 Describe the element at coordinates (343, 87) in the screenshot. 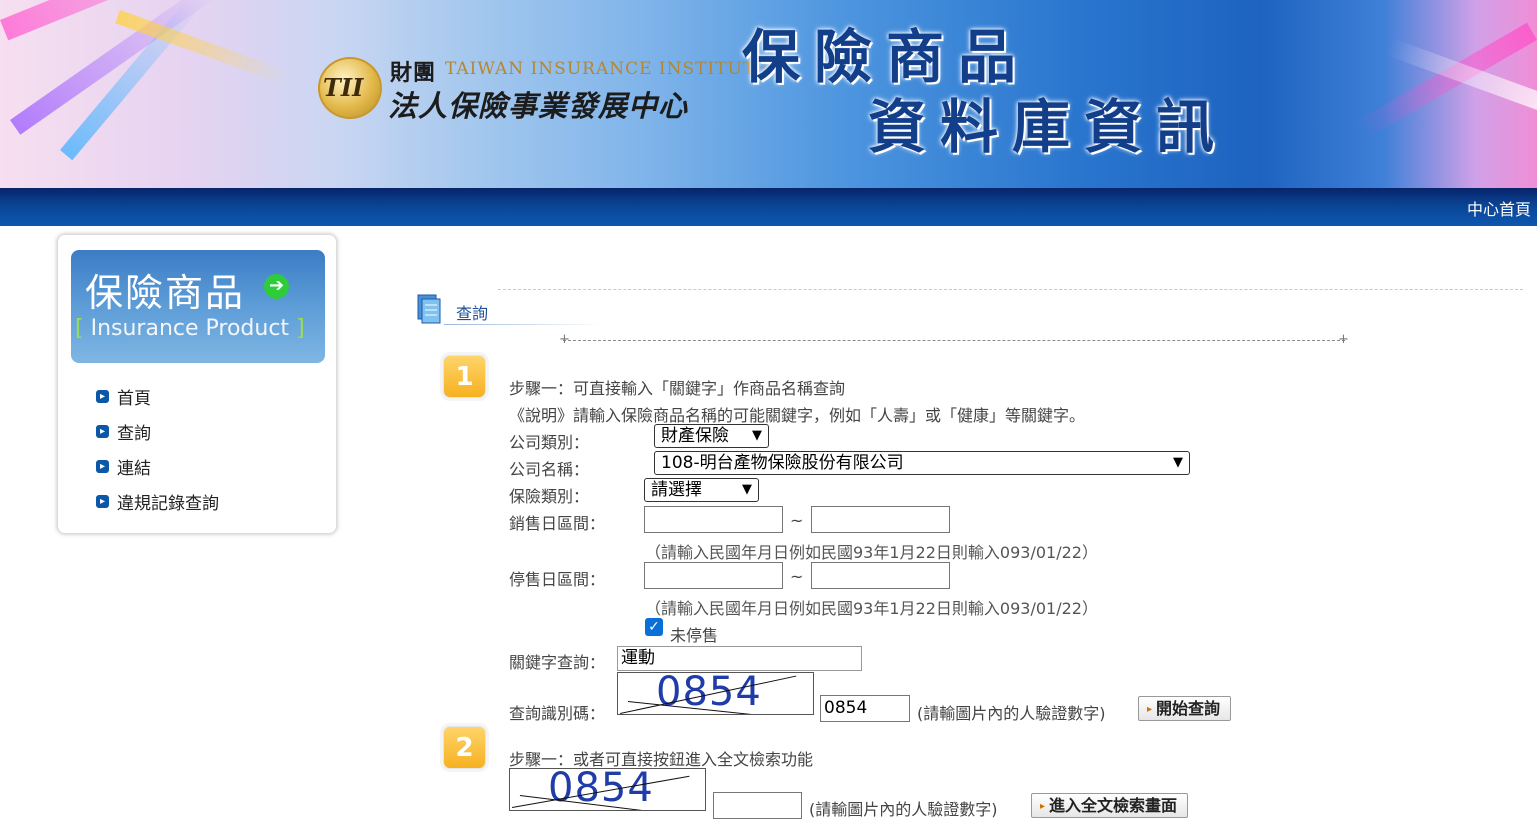

I see `org-logo-text: TII` at that location.